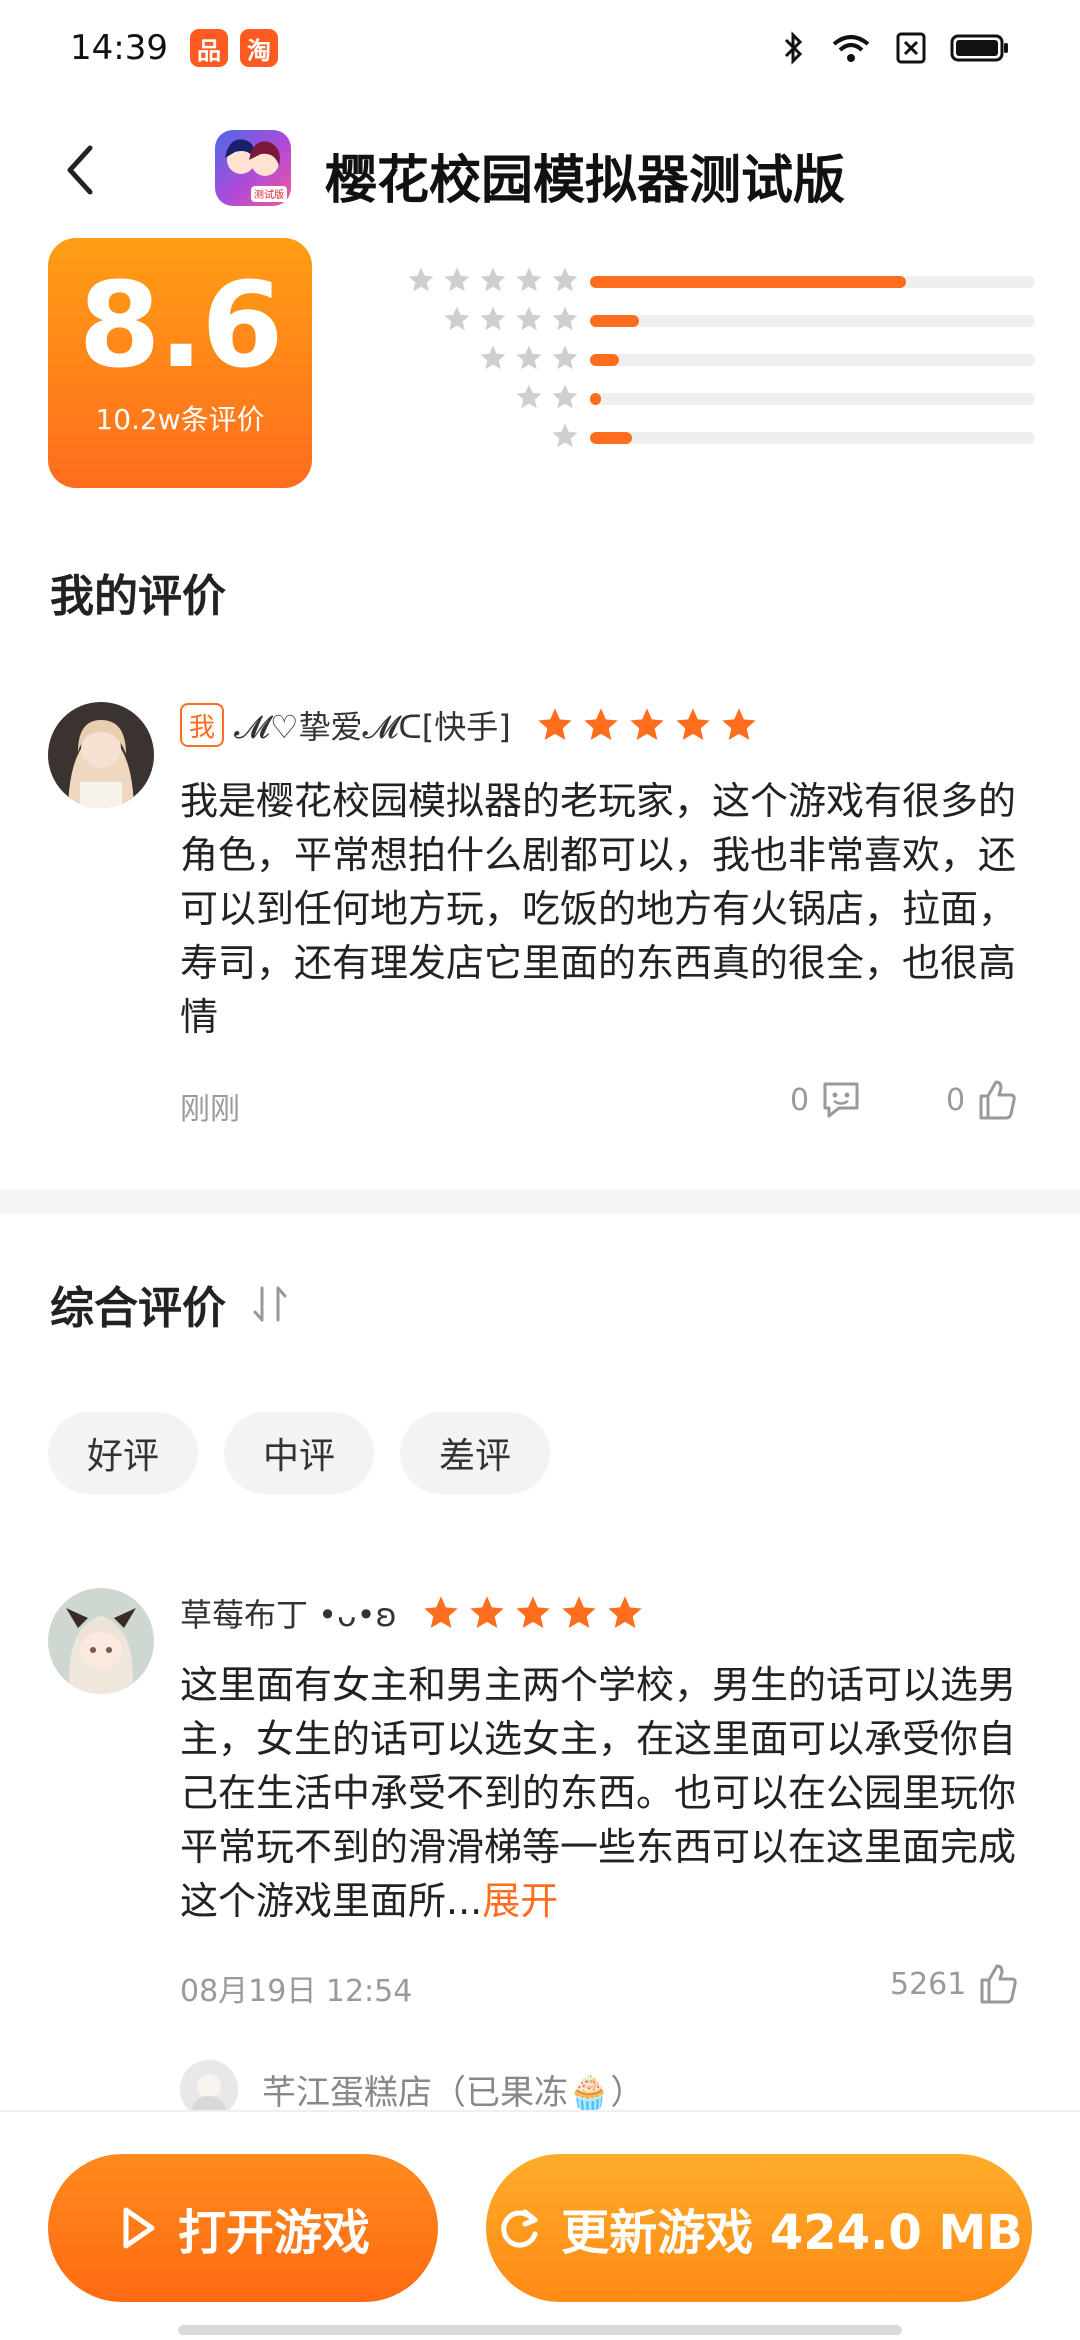 Image resolution: width=1080 pixels, height=2340 pixels. I want to click on chevron-left-icon, so click(80, 170).